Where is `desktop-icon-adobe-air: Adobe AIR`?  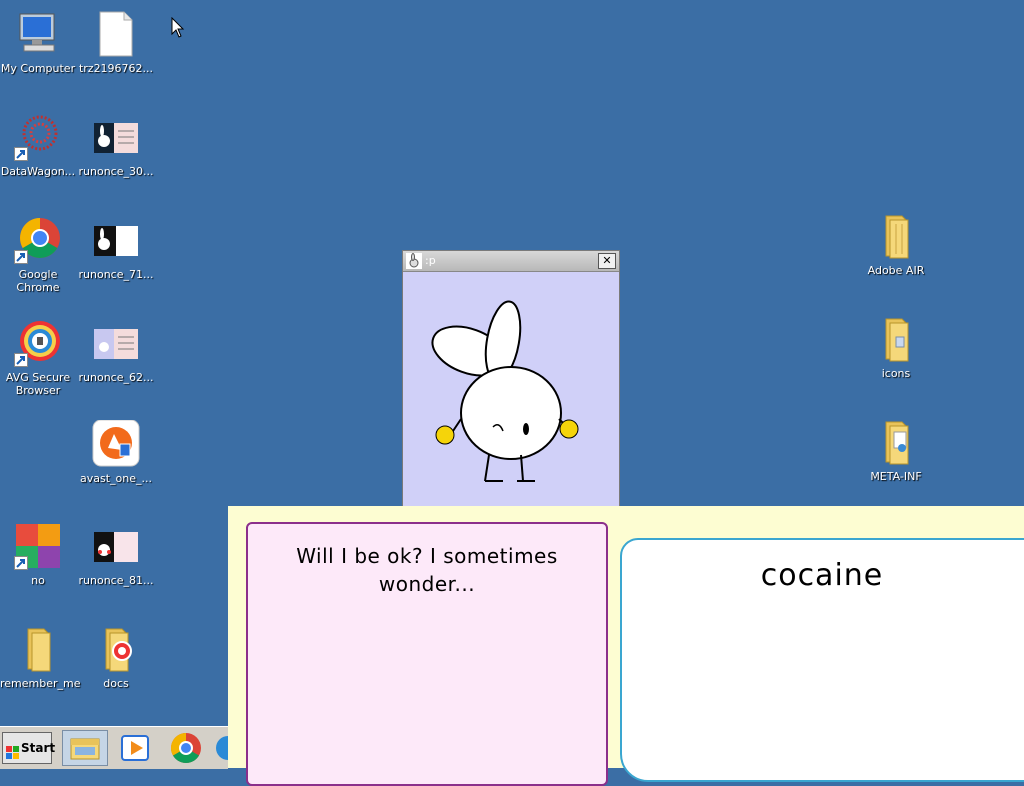 desktop-icon-adobe-air: Adobe AIR is located at coordinates (896, 244).